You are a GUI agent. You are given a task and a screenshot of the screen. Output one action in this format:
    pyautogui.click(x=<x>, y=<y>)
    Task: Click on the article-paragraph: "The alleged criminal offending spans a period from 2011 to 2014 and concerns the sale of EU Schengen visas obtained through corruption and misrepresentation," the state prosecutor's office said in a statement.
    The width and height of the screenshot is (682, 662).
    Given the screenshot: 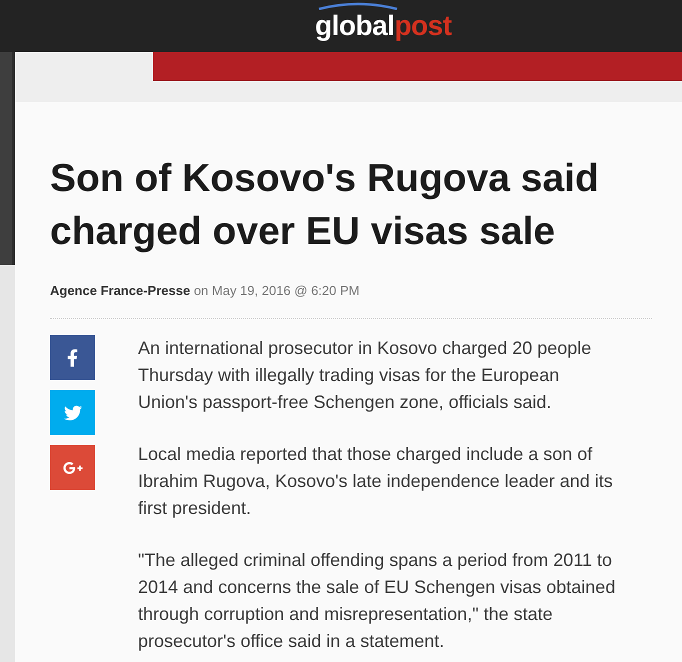 What is the action you would take?
    pyautogui.click(x=377, y=601)
    